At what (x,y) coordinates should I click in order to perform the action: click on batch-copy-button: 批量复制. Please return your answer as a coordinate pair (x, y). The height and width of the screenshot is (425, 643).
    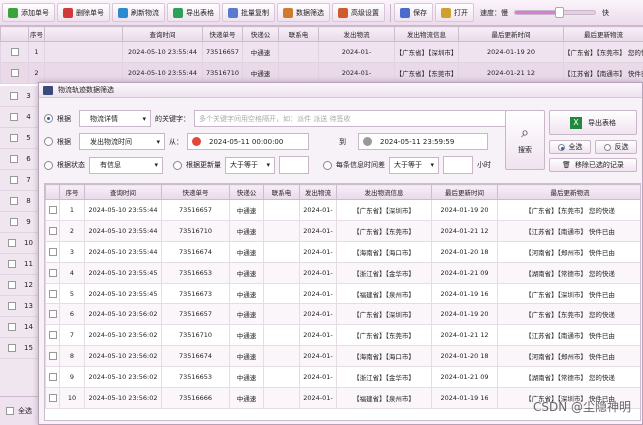
    Looking at the image, I should click on (248, 12).